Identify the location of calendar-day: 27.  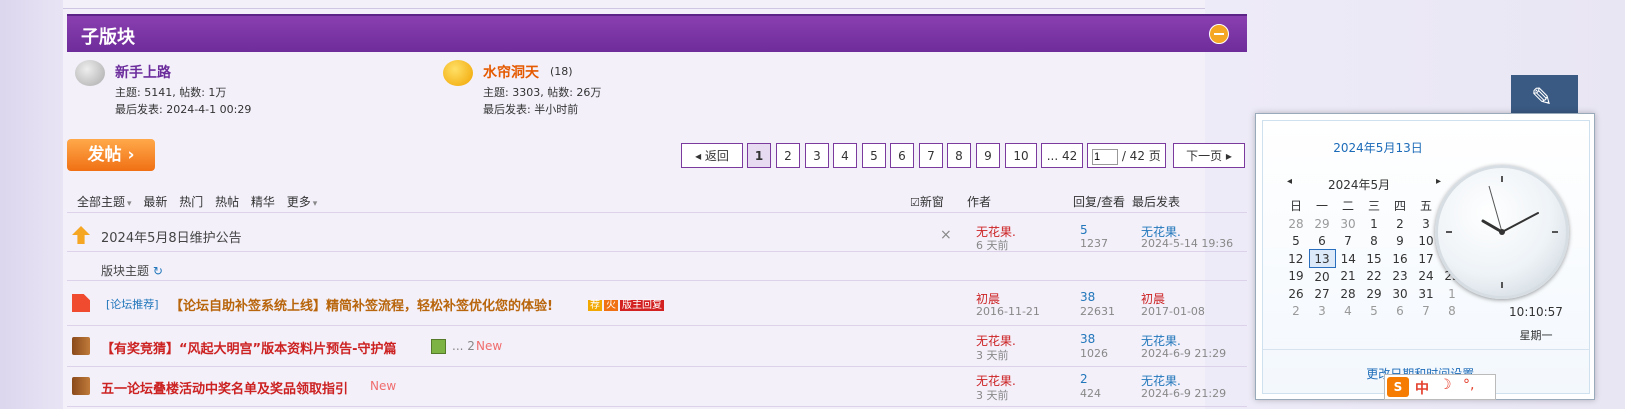
(1322, 293).